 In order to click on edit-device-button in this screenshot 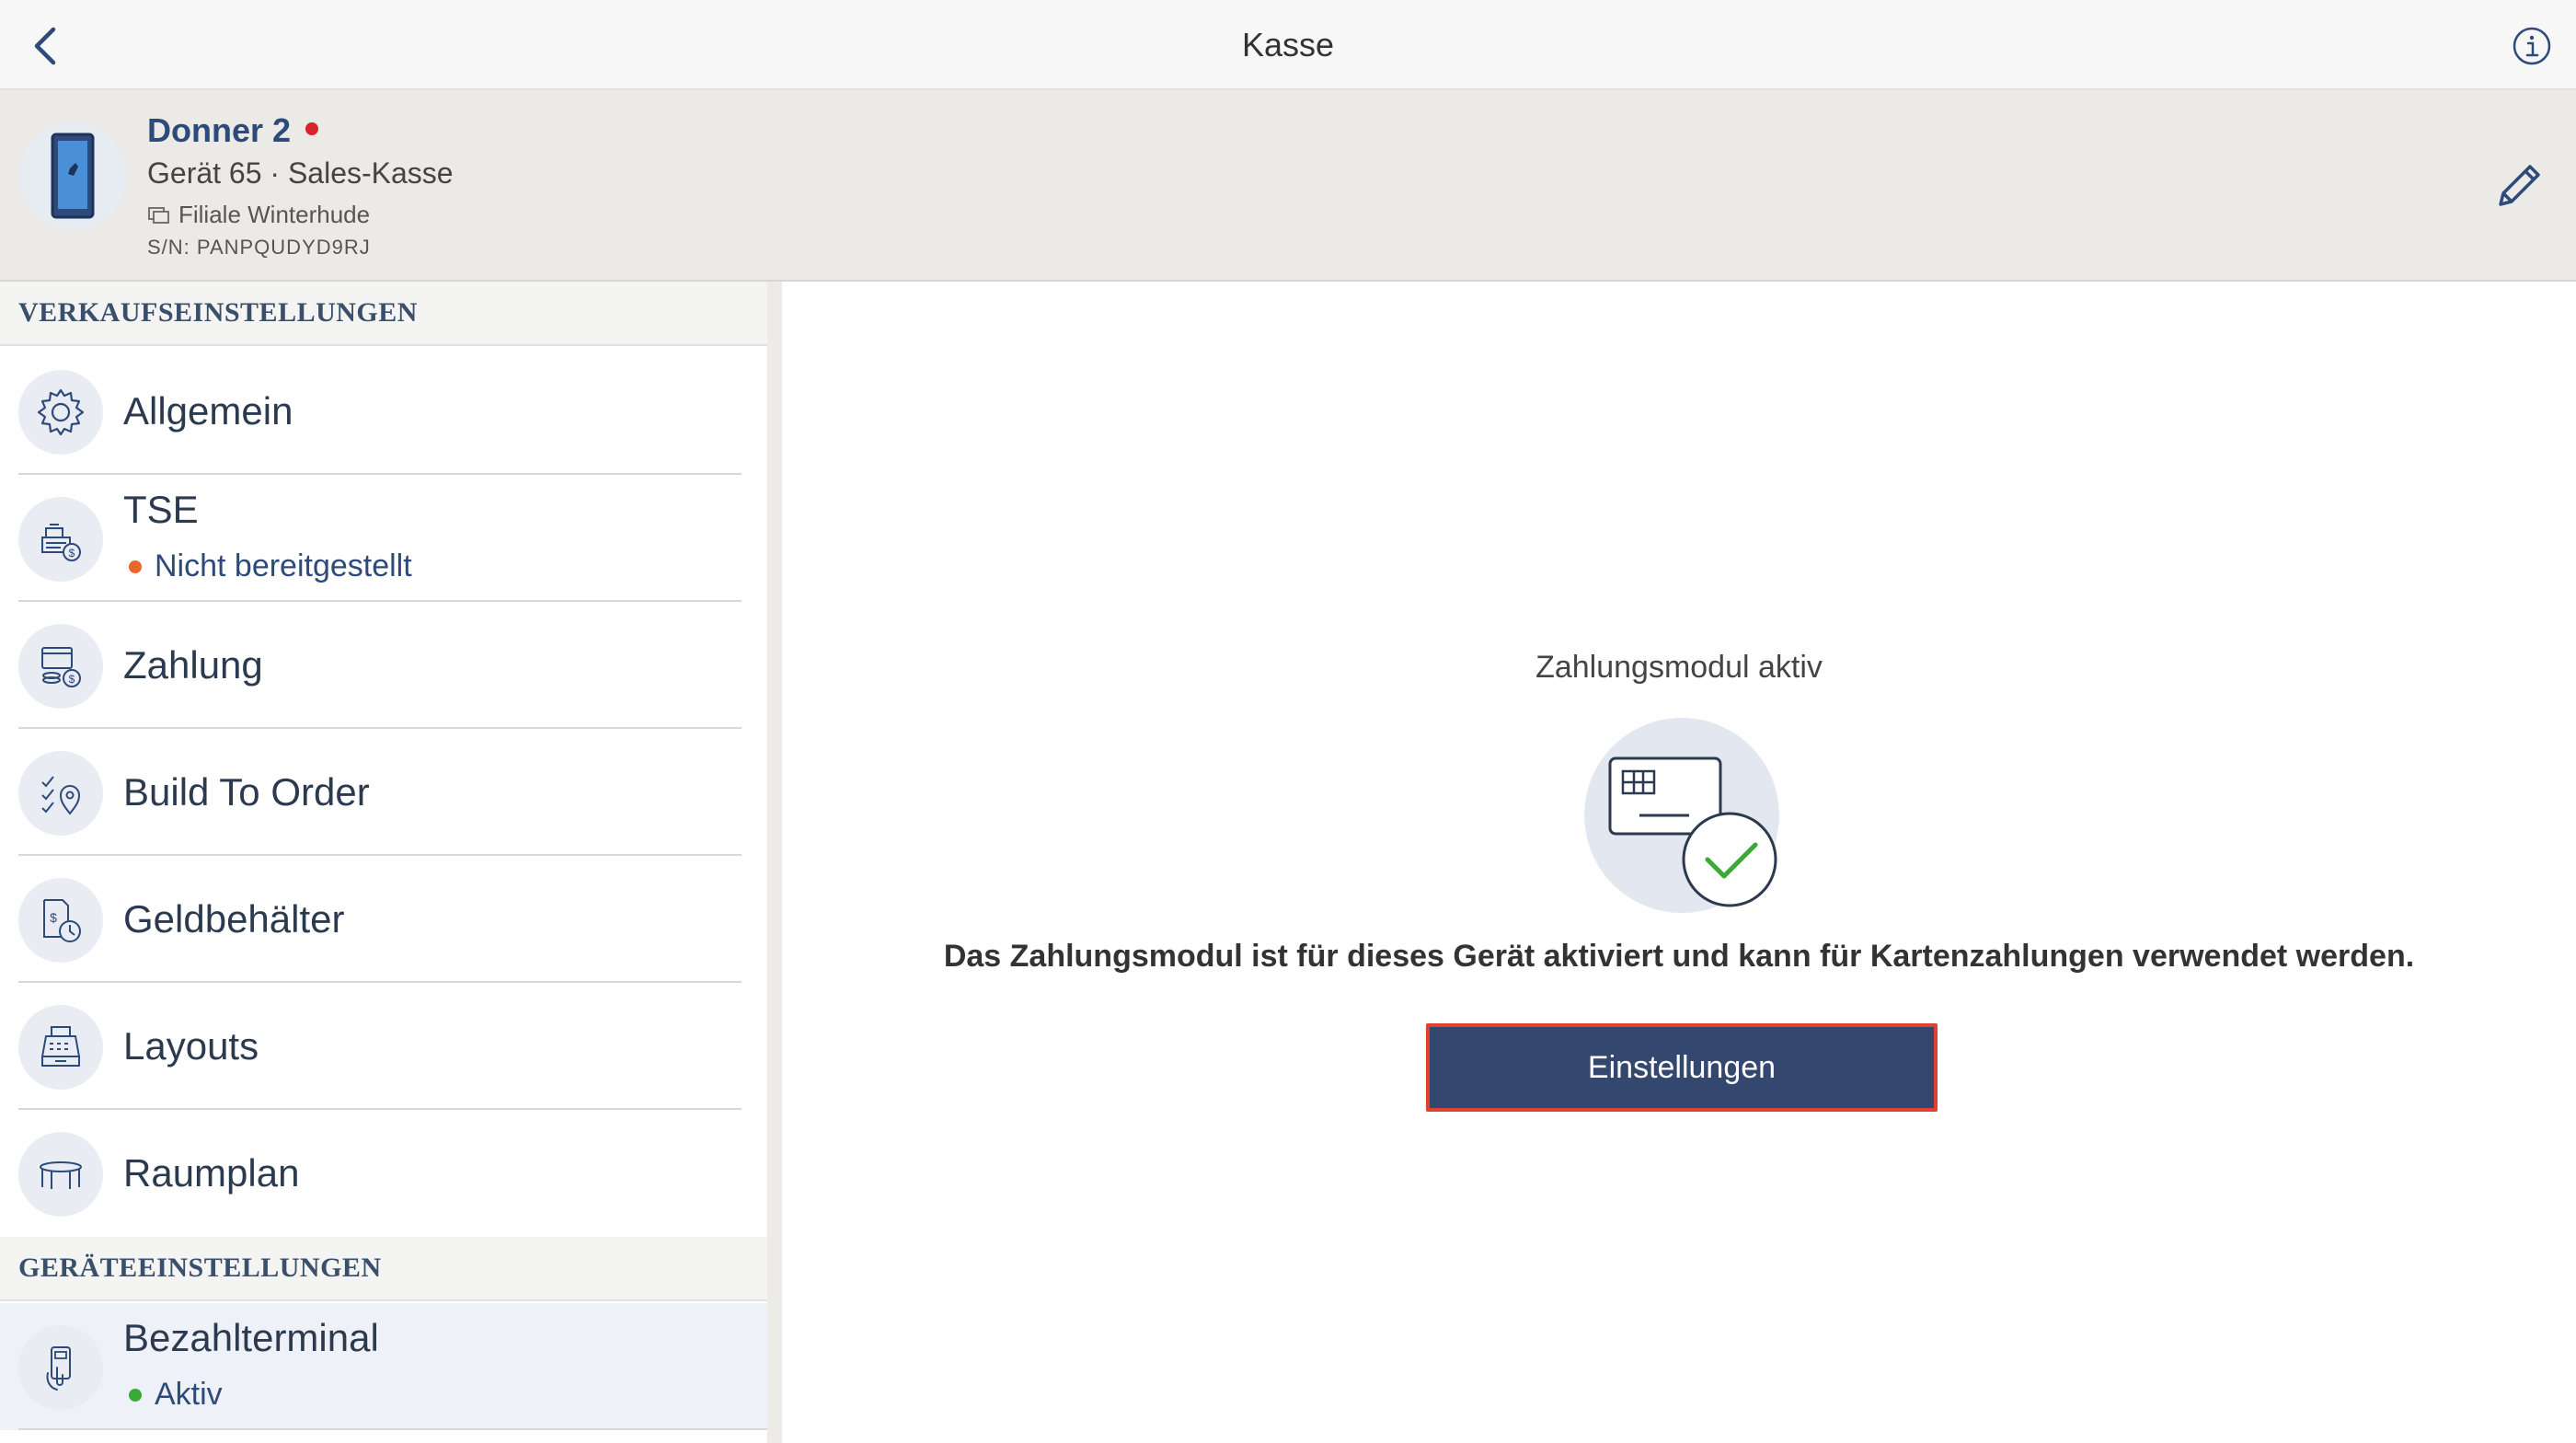, I will do `click(2519, 185)`.